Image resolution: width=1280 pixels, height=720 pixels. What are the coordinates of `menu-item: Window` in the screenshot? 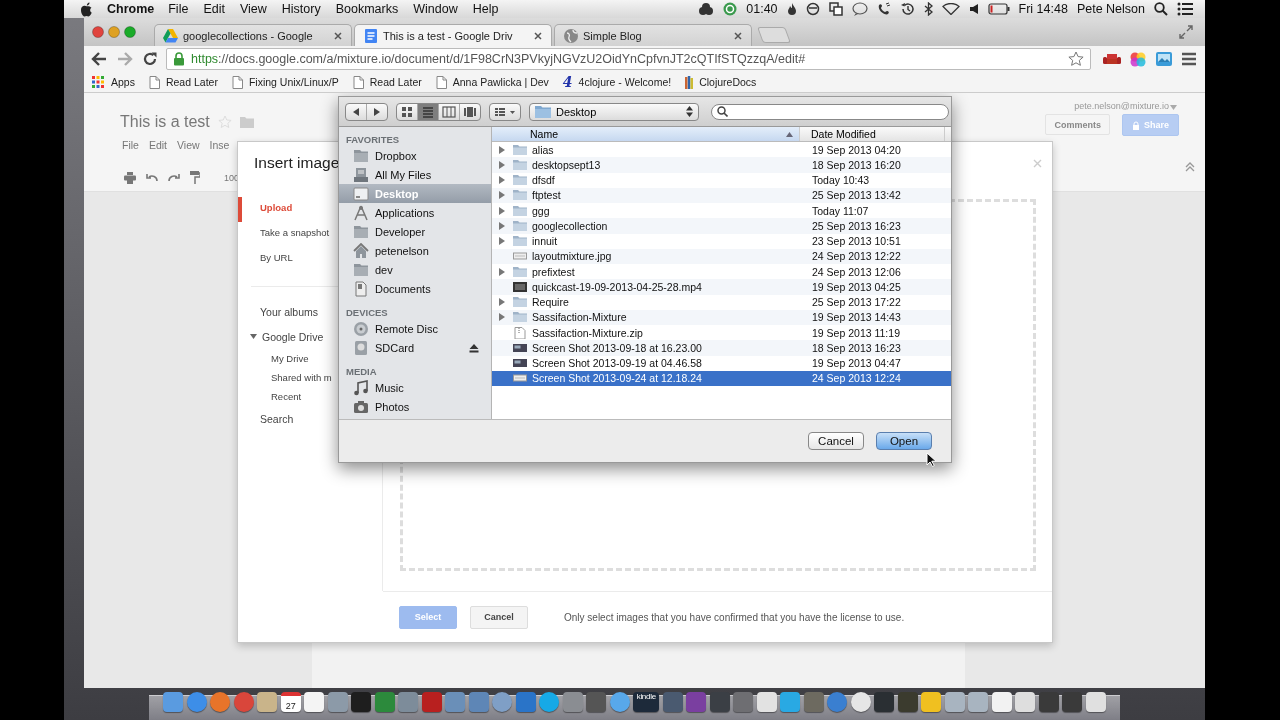 It's located at (435, 9).